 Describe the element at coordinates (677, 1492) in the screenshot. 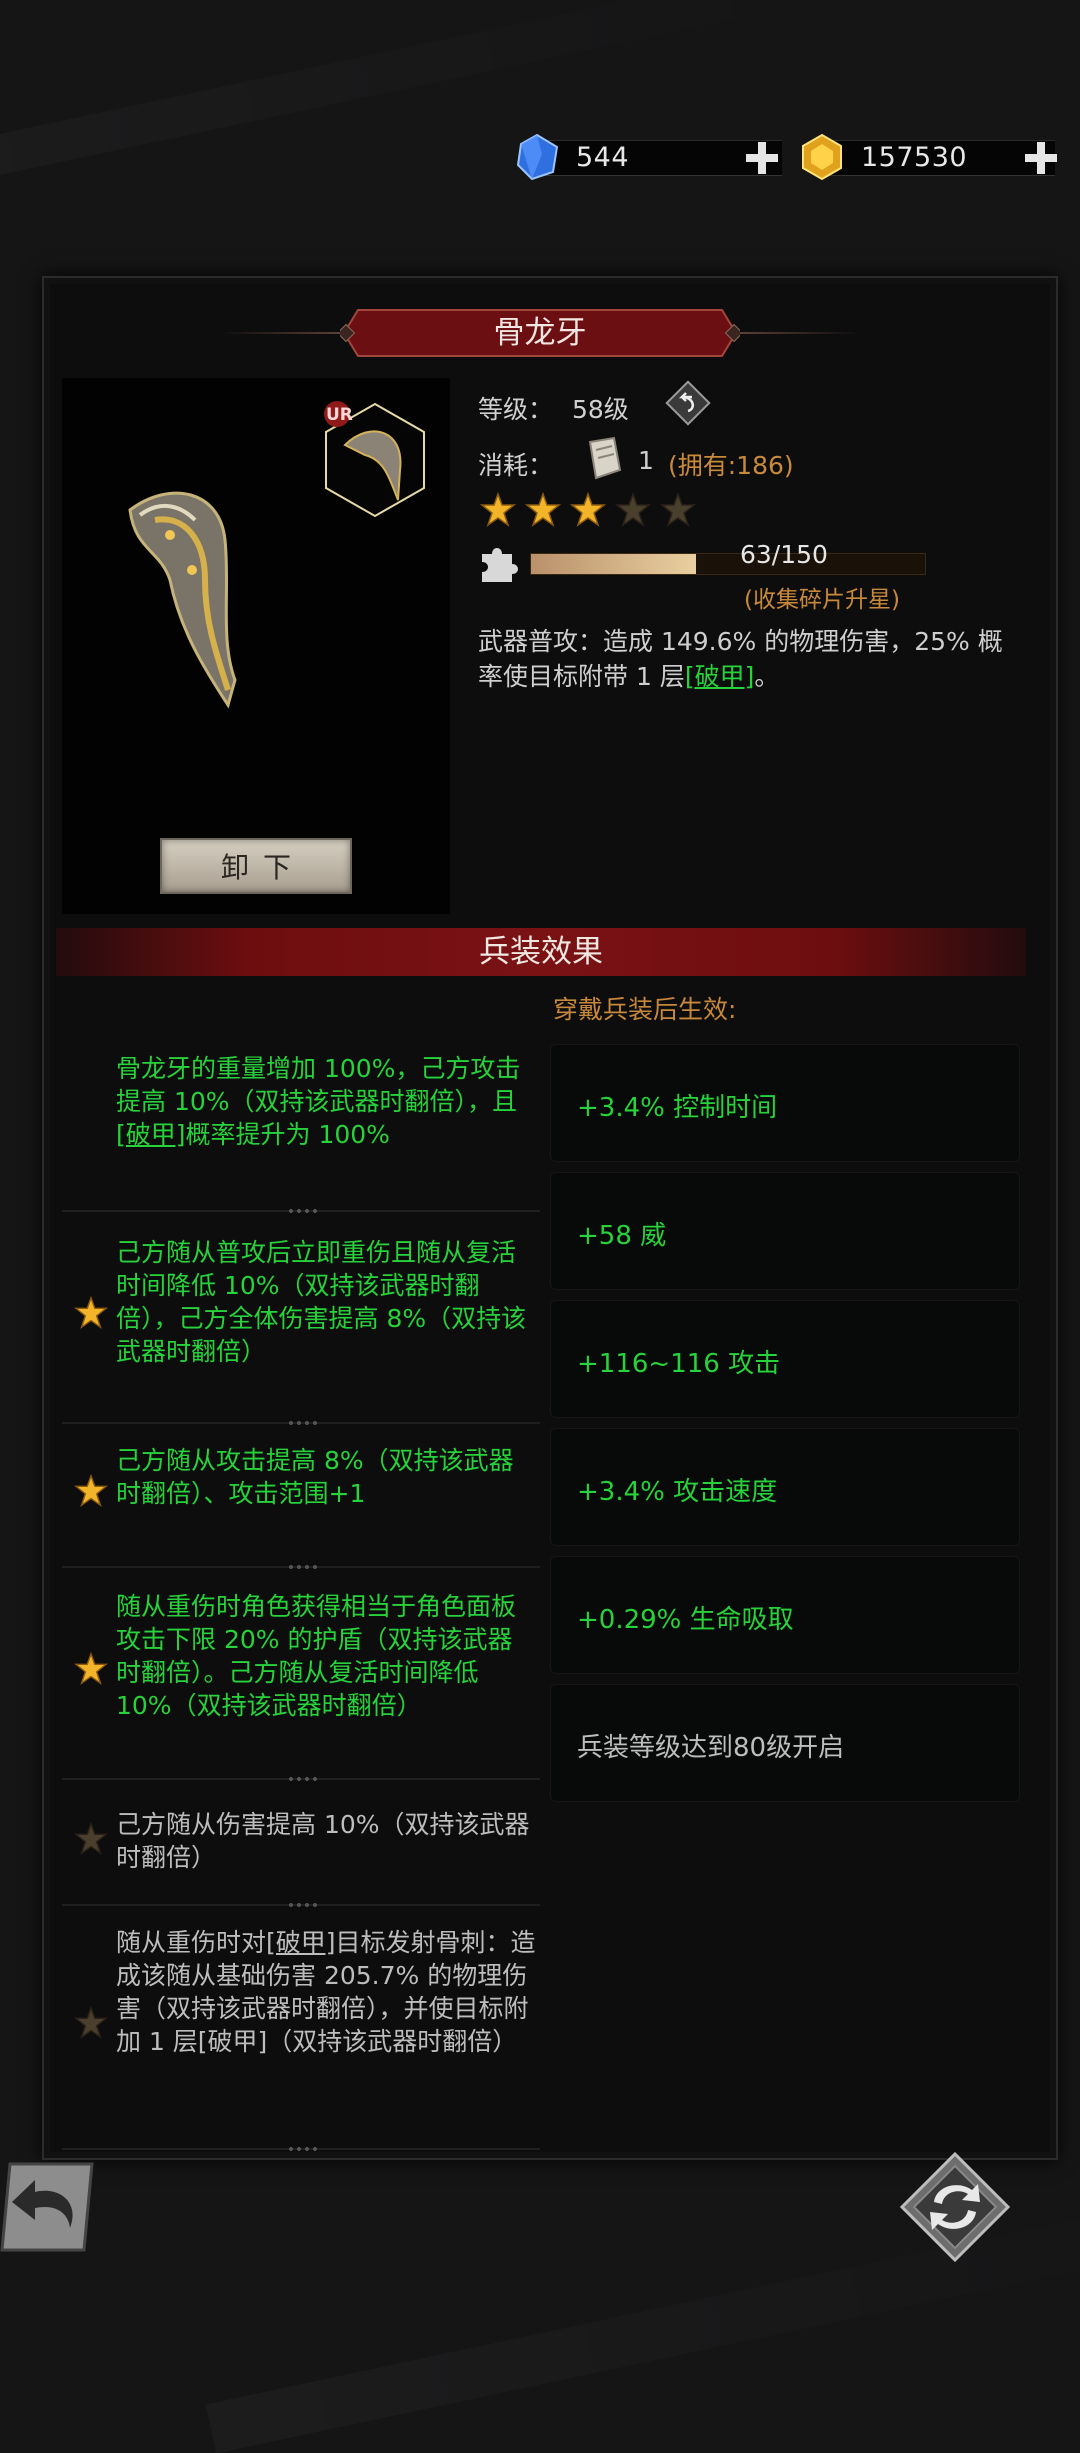

I see `stat-text: +3.4% 攻击速度` at that location.